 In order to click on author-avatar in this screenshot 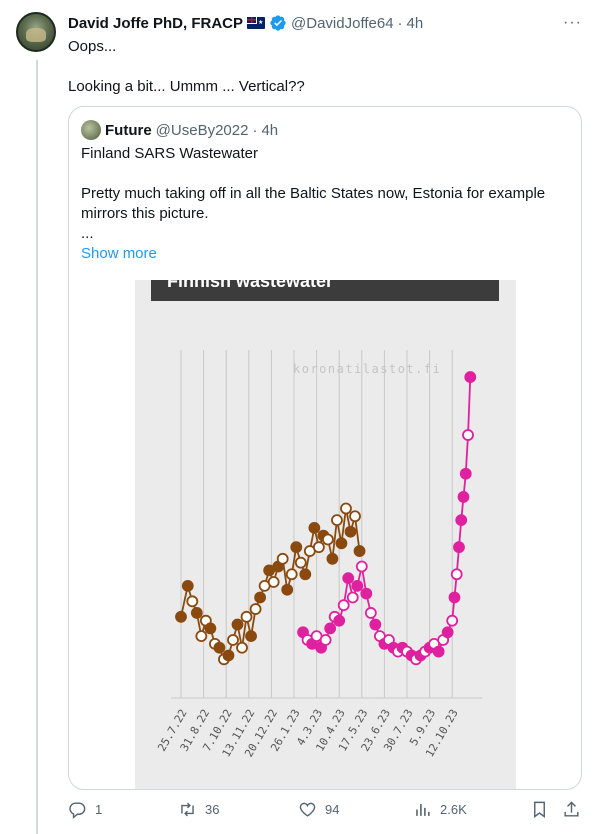, I will do `click(36, 32)`.